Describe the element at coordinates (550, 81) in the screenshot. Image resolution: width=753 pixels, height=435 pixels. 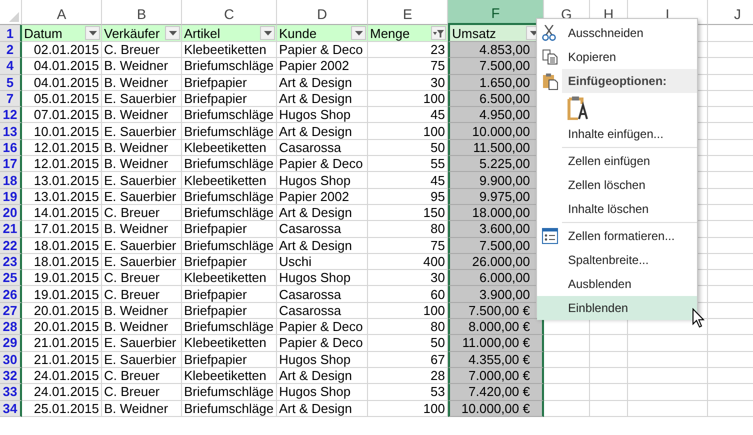
I see `clipboard-icon` at that location.